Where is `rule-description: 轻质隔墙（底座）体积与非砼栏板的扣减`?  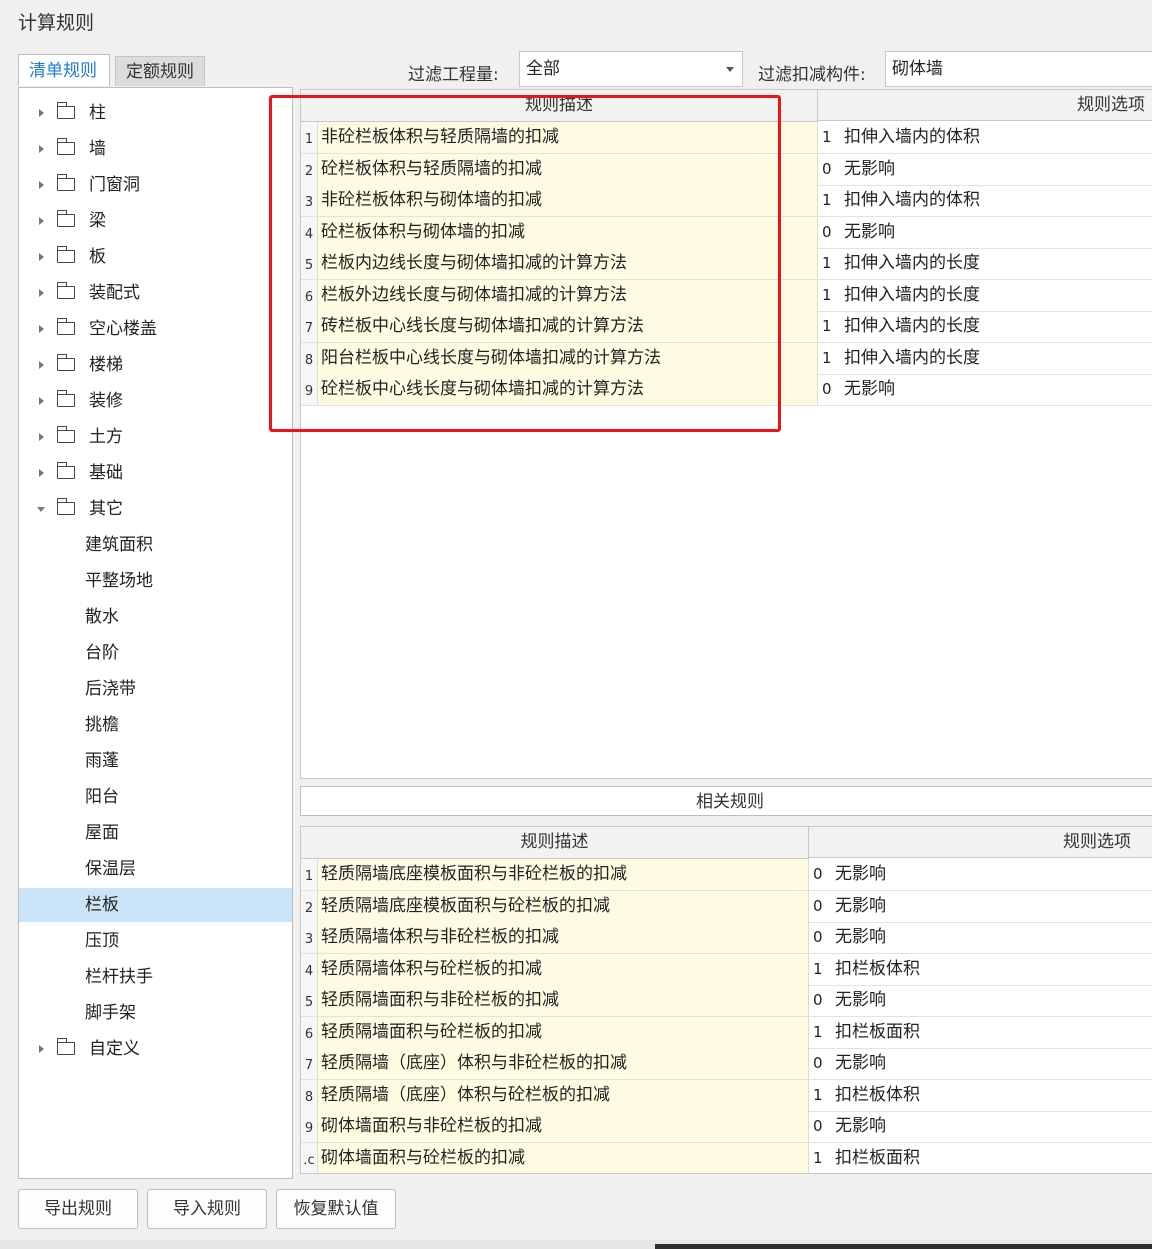 rule-description: 轻质隔墙（底座）体积与非砼栏板的扣减 is located at coordinates (563, 1063).